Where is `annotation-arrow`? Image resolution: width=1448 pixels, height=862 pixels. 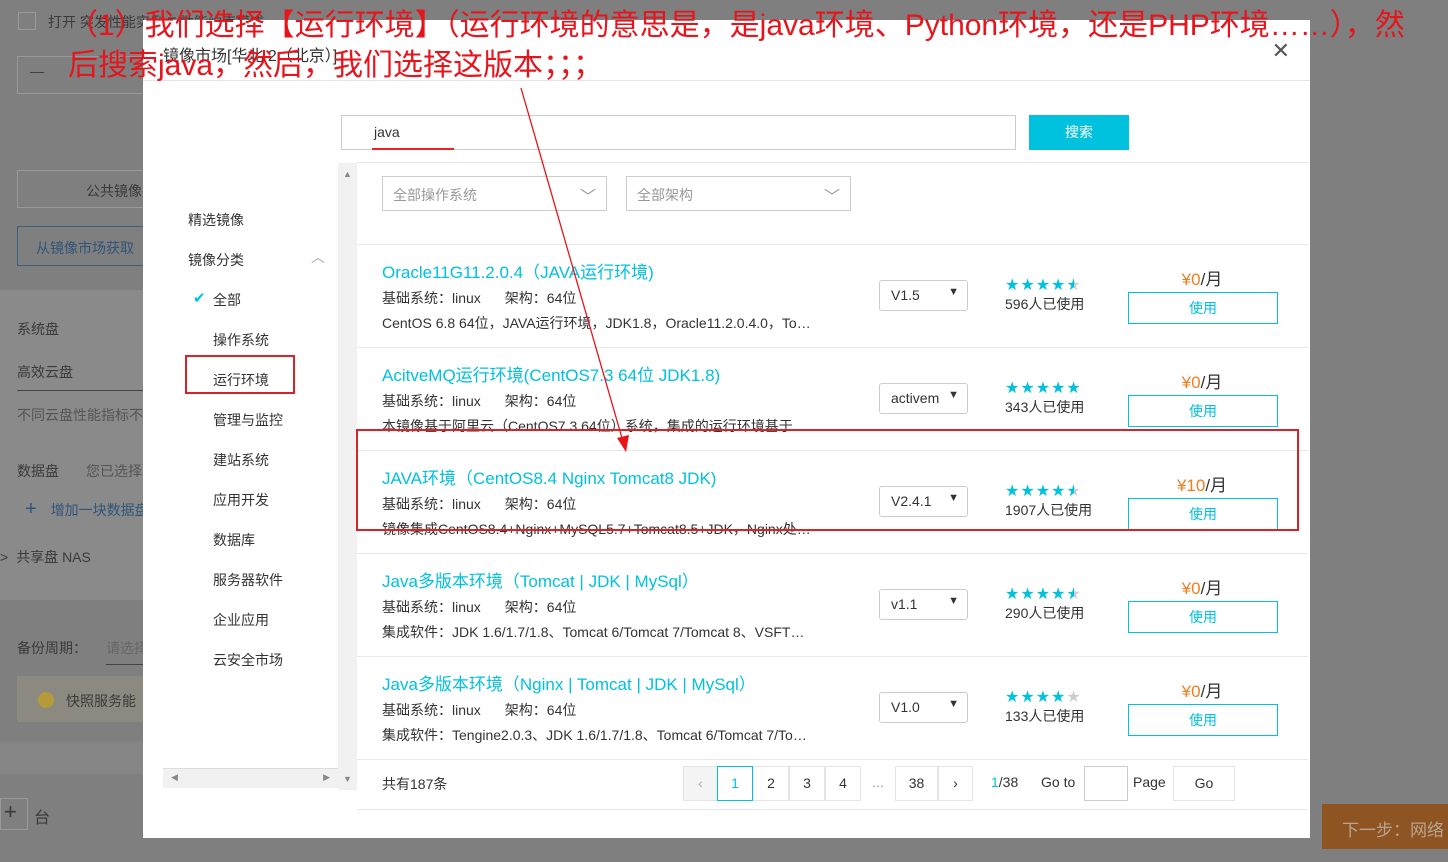 annotation-arrow is located at coordinates (574, 269).